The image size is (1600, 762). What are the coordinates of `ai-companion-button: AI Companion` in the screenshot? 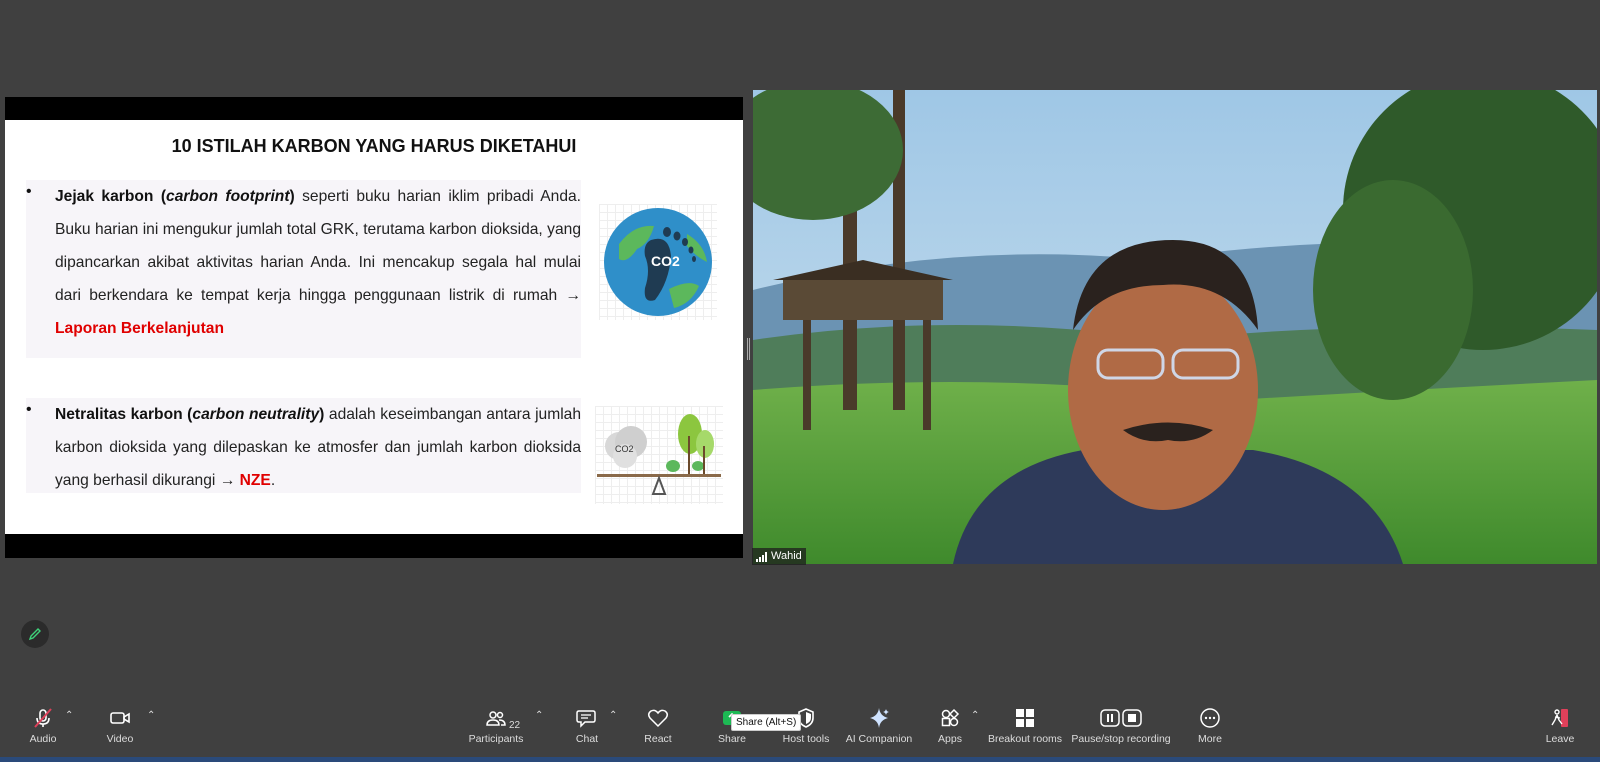 It's located at (879, 725).